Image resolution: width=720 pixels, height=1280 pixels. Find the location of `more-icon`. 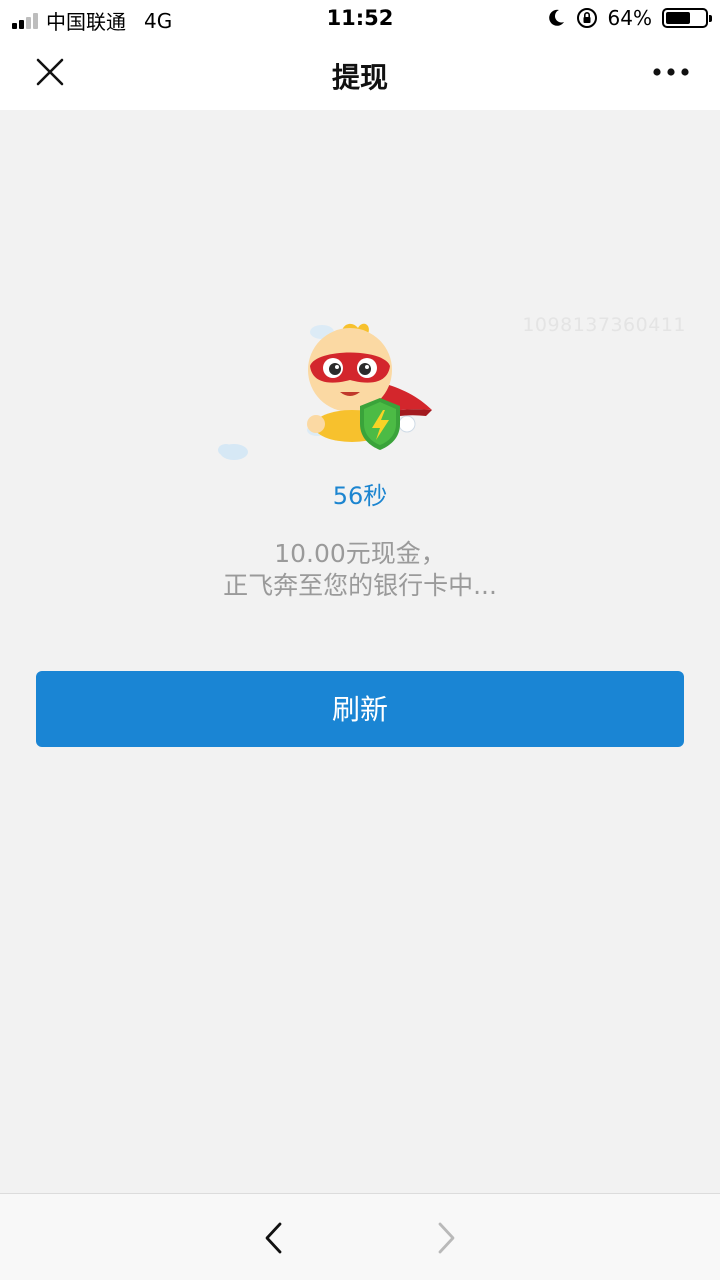

more-icon is located at coordinates (671, 72).